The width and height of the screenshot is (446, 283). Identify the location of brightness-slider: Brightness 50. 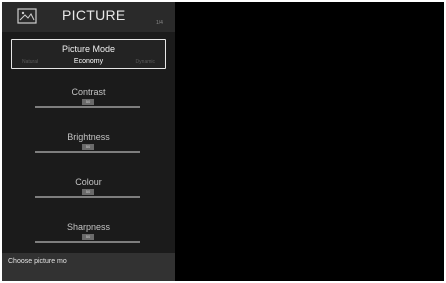
(88, 152).